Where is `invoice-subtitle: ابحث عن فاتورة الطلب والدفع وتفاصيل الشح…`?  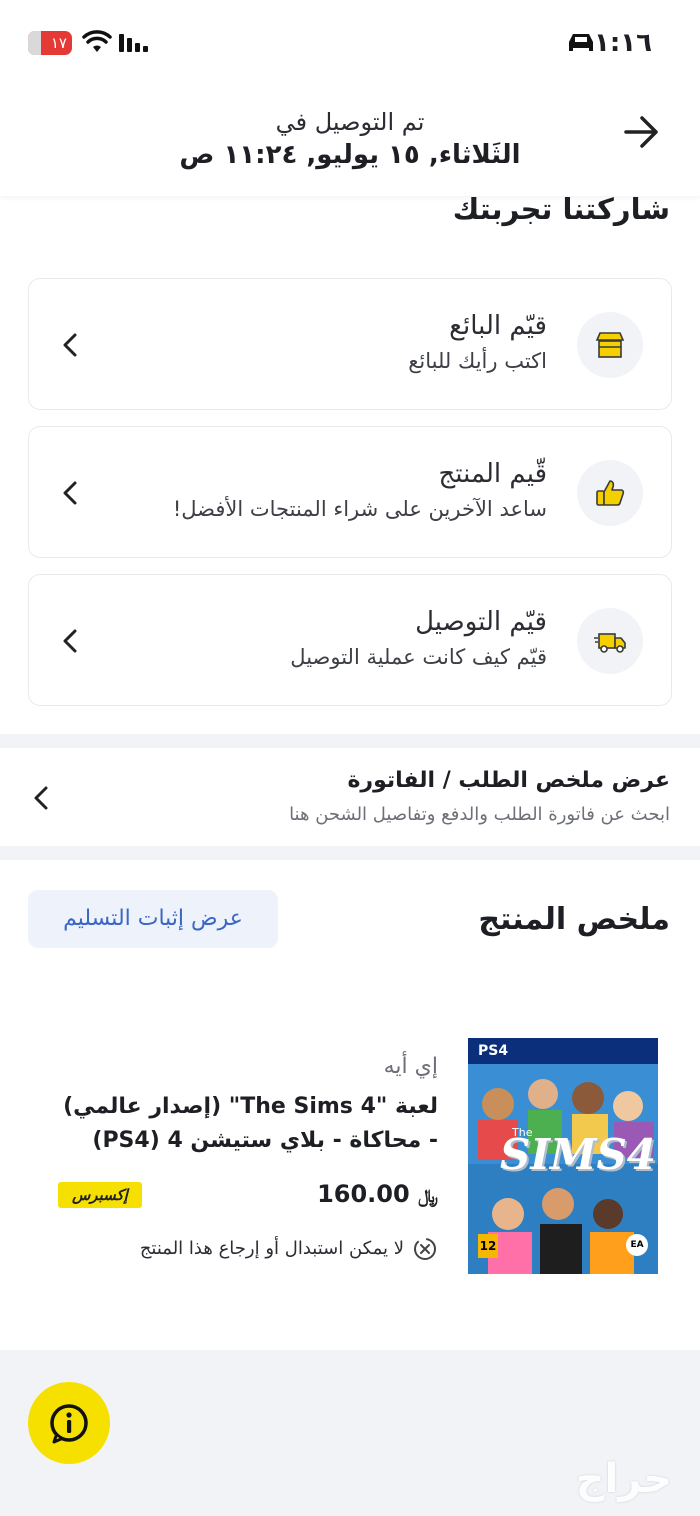 invoice-subtitle: ابحث عن فاتورة الطلب والدفع وتفاصيل الشح… is located at coordinates (479, 814).